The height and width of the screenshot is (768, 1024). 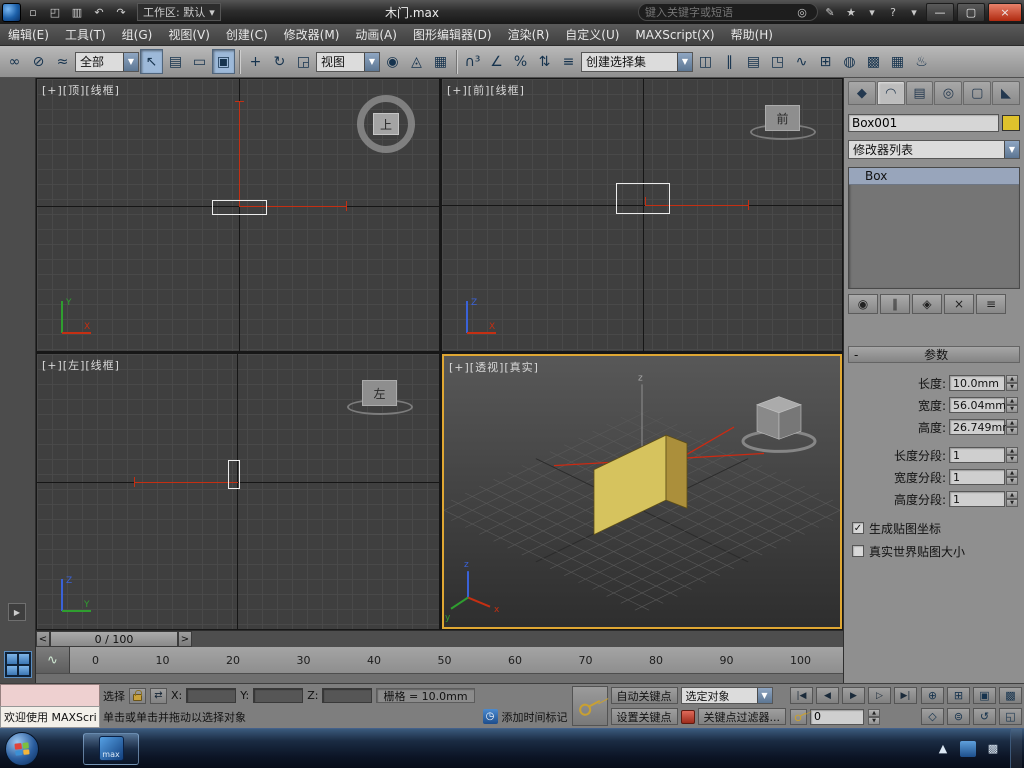 I want to click on help-search-box: ◎, so click(x=728, y=12).